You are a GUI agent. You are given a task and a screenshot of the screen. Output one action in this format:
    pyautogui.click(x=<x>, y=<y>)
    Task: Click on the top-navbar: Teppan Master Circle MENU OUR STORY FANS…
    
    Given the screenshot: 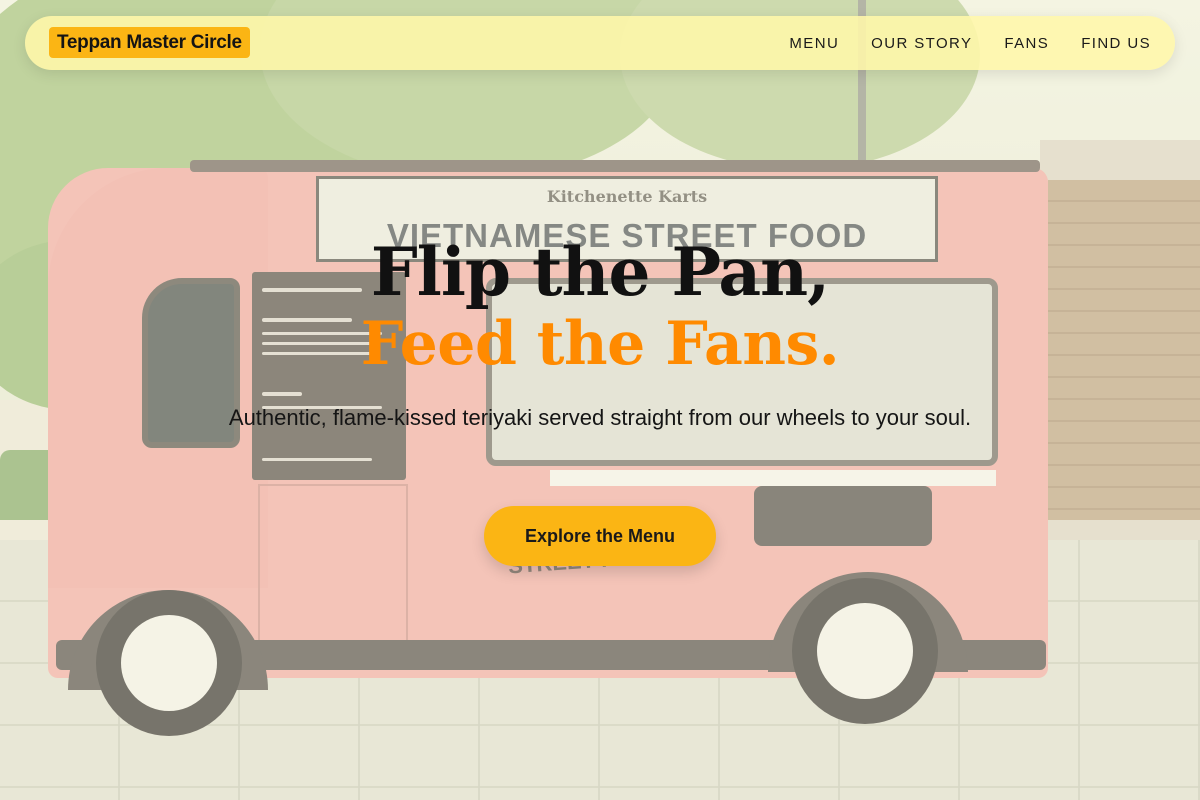 What is the action you would take?
    pyautogui.click(x=600, y=43)
    